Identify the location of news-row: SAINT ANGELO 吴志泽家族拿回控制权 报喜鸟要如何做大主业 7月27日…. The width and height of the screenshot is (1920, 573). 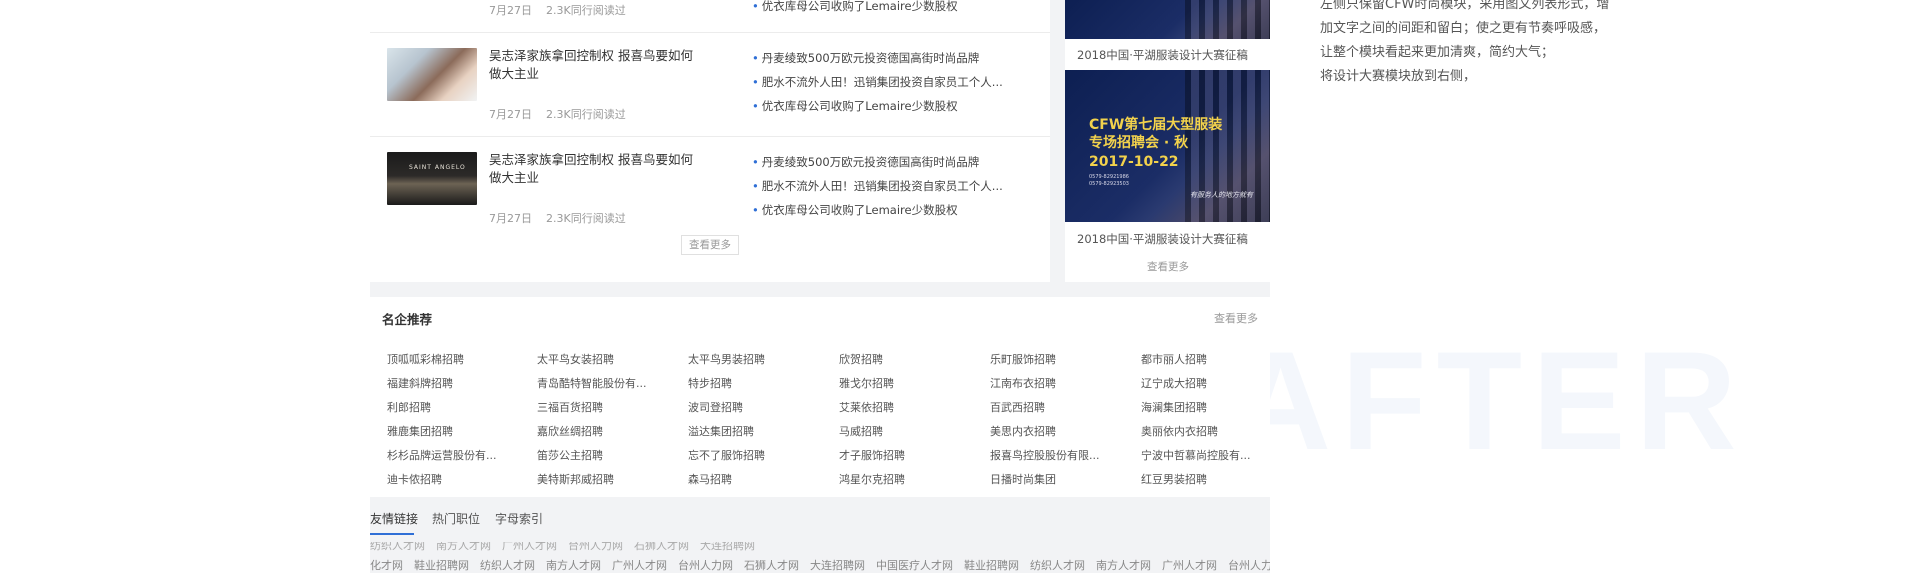
(710, 209).